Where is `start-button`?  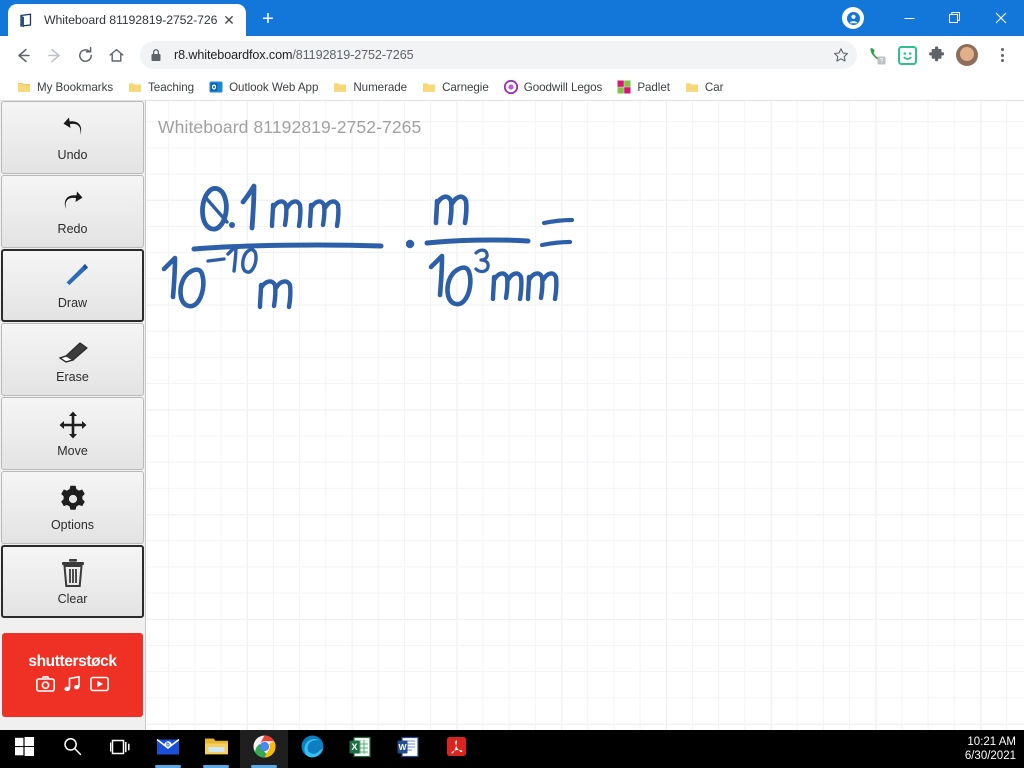
start-button is located at coordinates (24, 749).